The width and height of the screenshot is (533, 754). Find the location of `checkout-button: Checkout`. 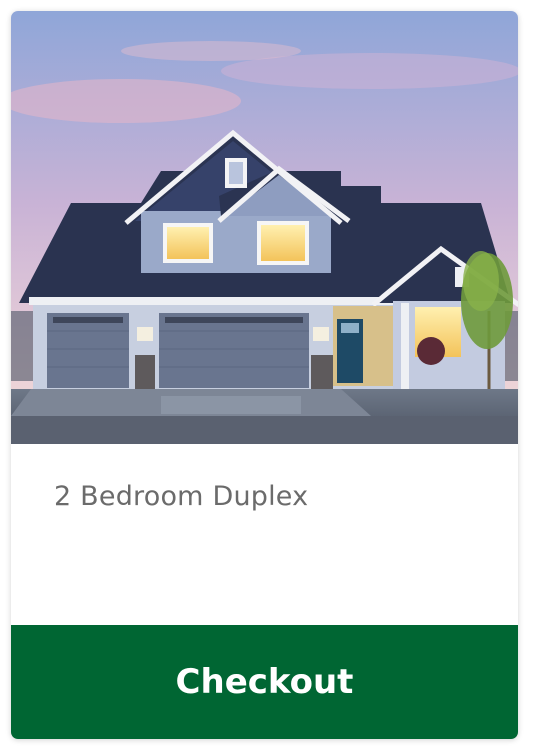

checkout-button: Checkout is located at coordinates (264, 682).